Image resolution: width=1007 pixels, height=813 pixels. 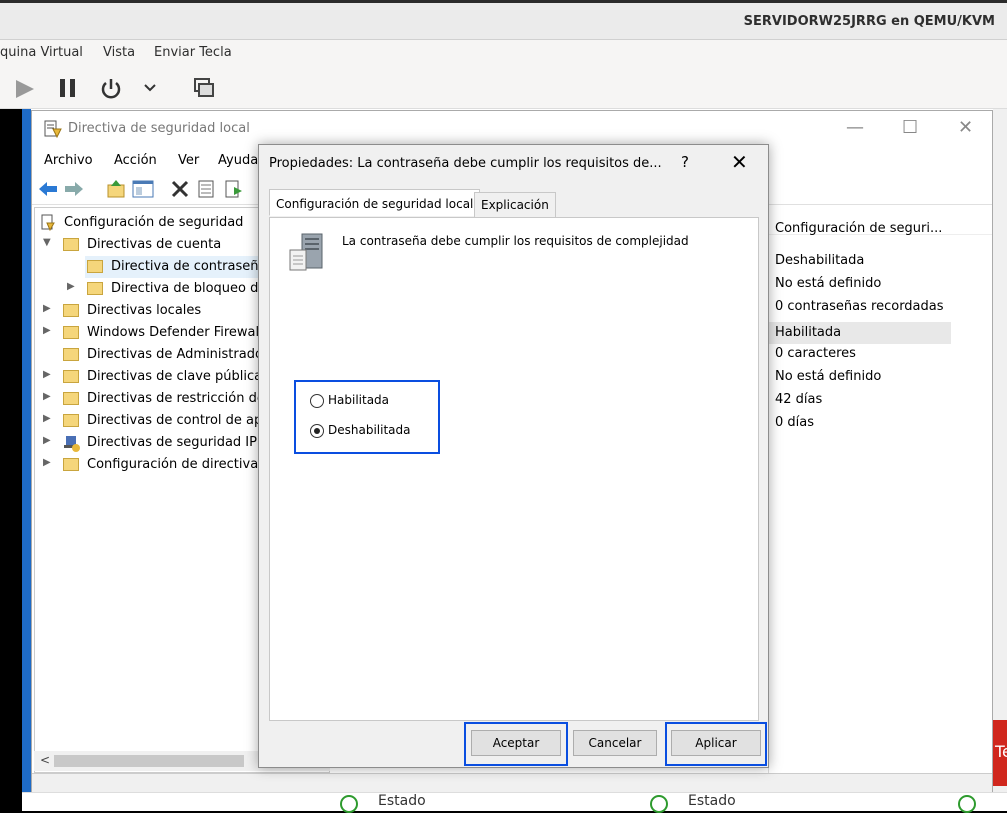 What do you see at coordinates (367, 417) in the screenshot?
I see `enable-radio-group: Habilitada Deshabilitada` at bounding box center [367, 417].